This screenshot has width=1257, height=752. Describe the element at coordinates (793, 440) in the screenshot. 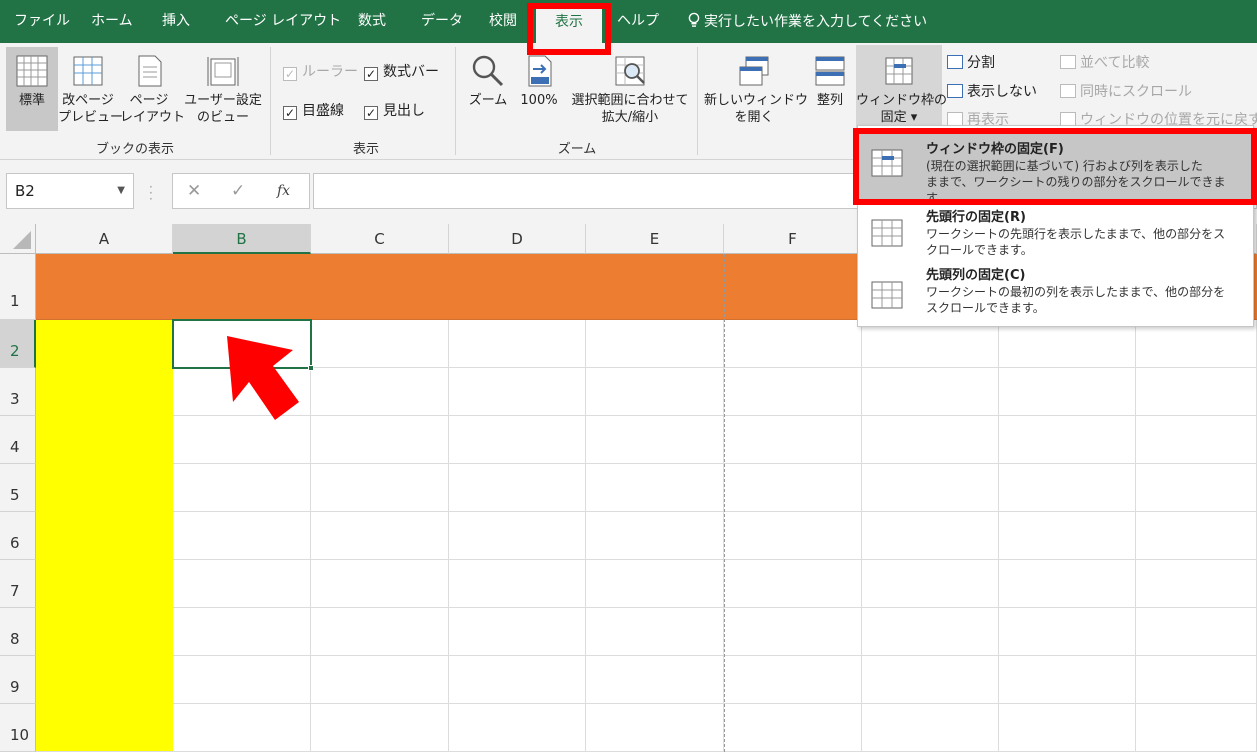

I see `cell-f4` at that location.